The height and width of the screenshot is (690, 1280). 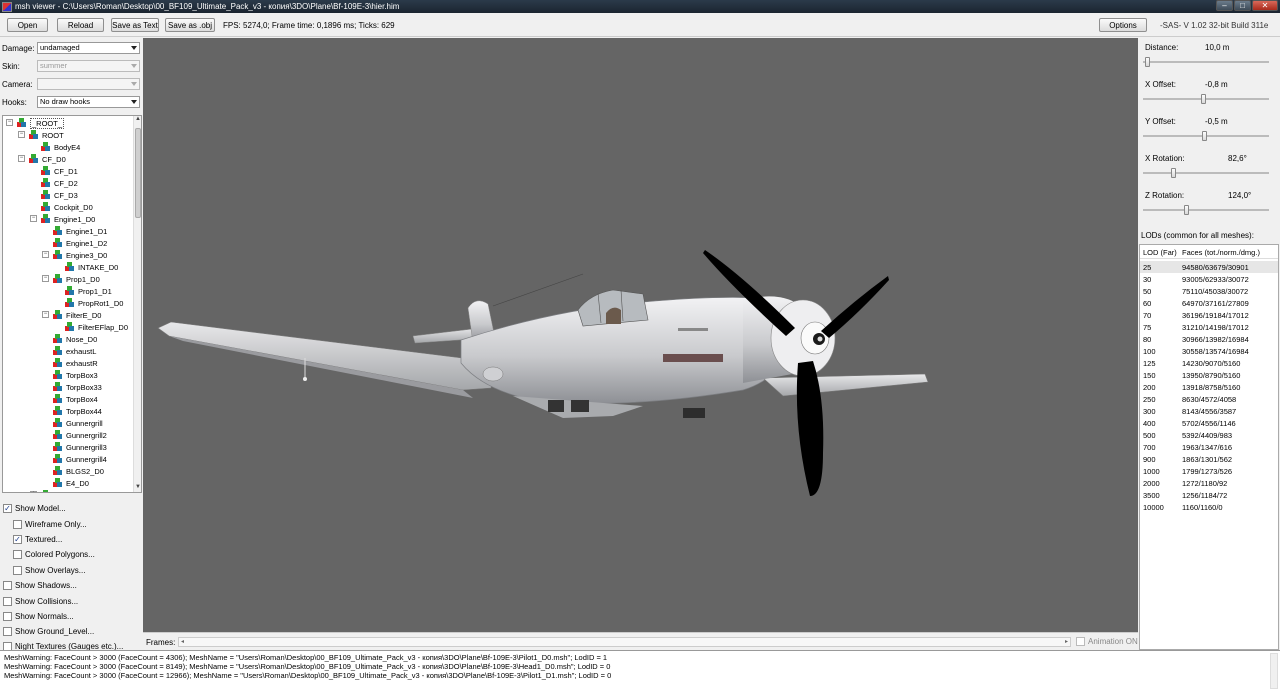 I want to click on tree-node: E4_D0, so click(x=71, y=483).